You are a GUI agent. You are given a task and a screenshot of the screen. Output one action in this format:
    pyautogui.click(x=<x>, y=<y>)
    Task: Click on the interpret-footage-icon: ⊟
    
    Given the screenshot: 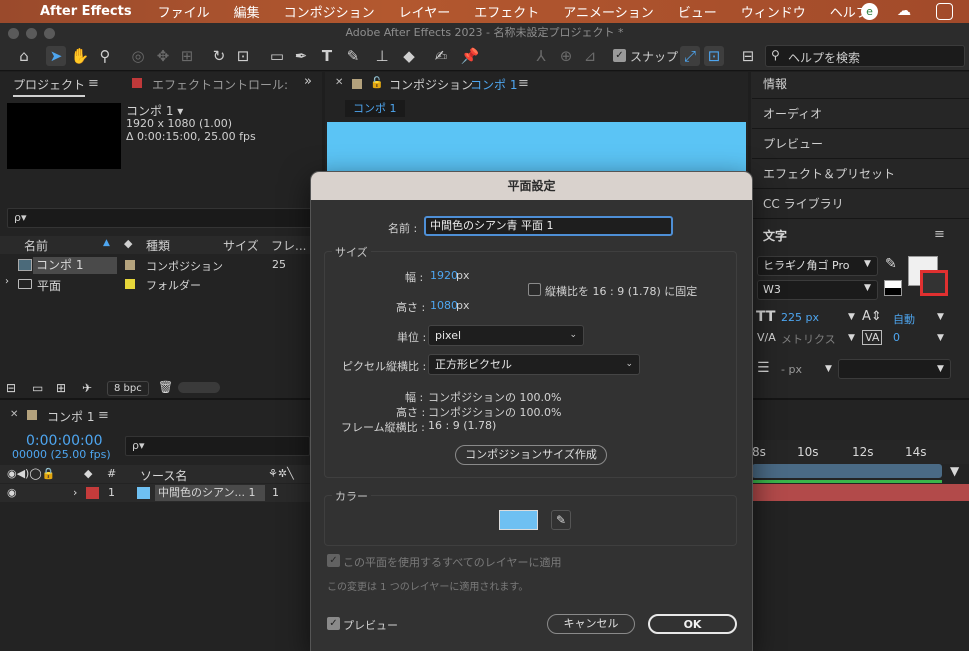 What is the action you would take?
    pyautogui.click(x=11, y=388)
    